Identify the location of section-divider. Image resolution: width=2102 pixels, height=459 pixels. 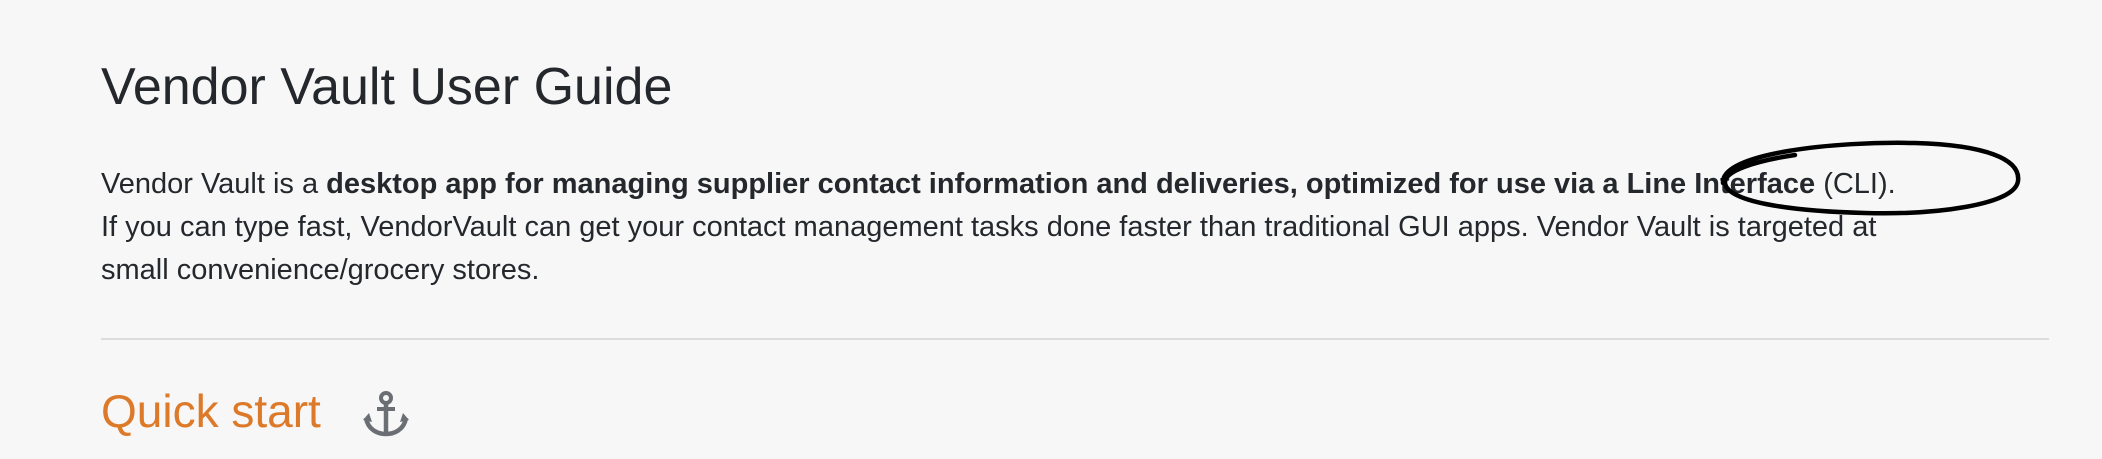
(1075, 339).